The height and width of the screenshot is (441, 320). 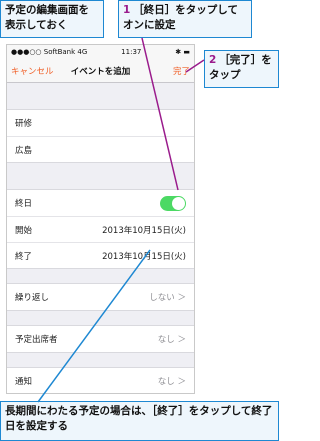 I want to click on done-button: 完了, so click(x=181, y=71).